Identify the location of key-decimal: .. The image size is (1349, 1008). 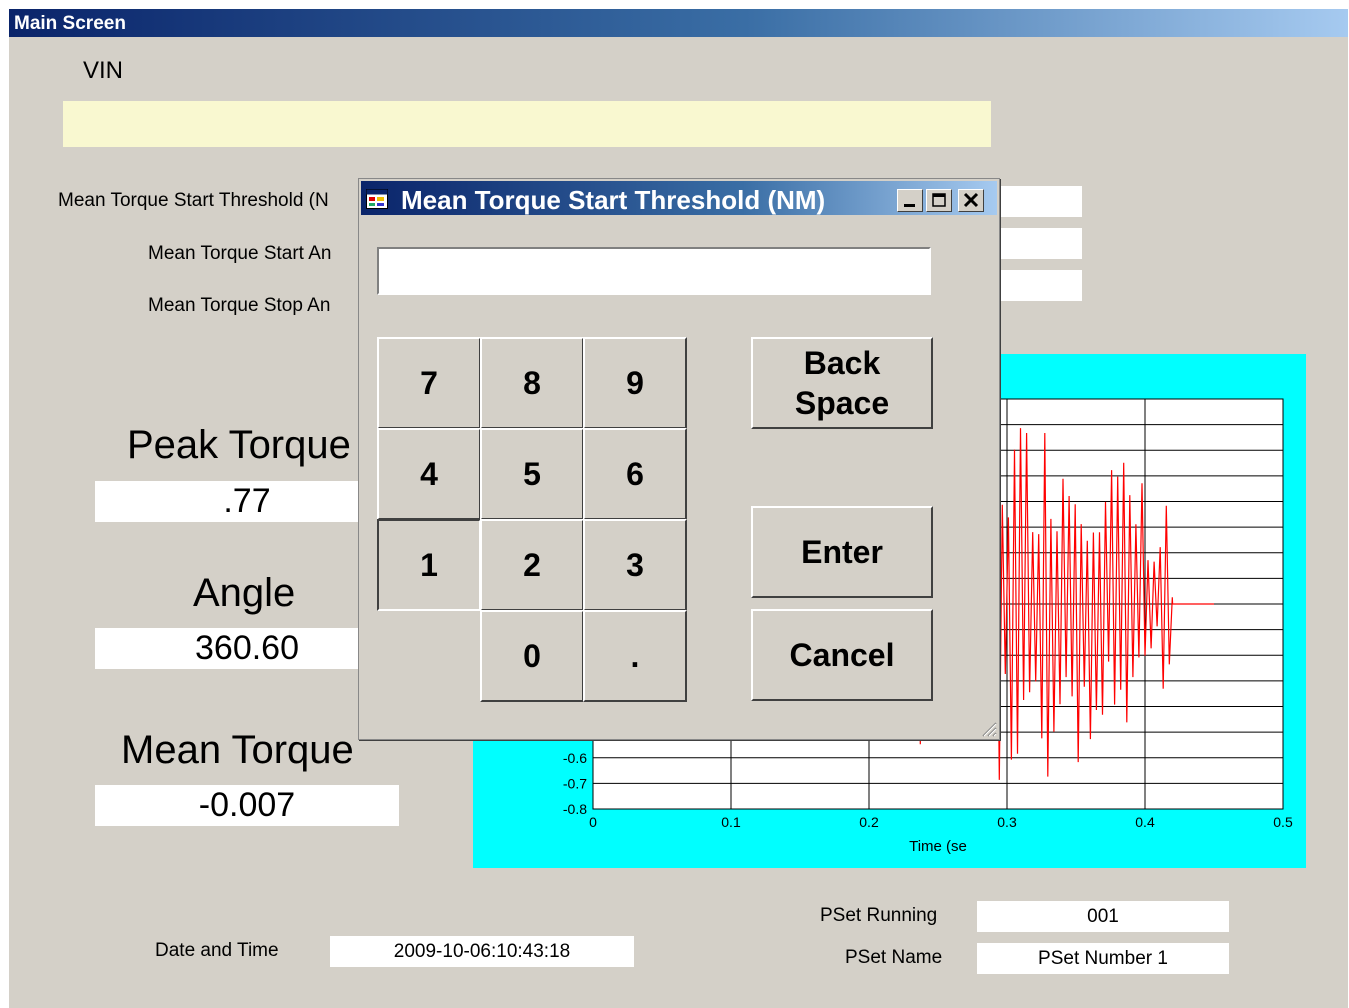
(635, 656).